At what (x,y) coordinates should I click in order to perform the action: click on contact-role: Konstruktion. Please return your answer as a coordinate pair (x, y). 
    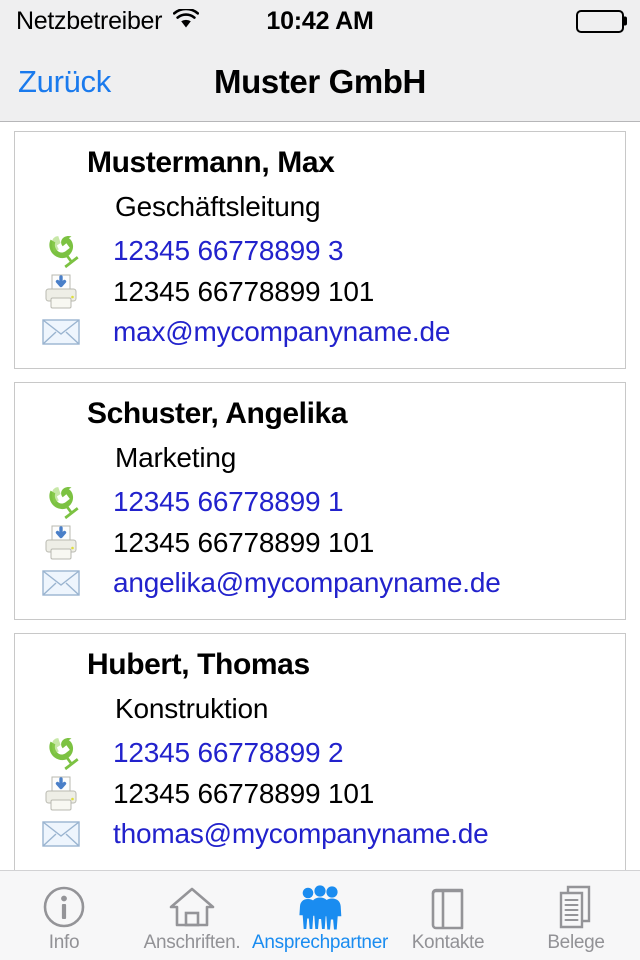
    Looking at the image, I should click on (192, 708).